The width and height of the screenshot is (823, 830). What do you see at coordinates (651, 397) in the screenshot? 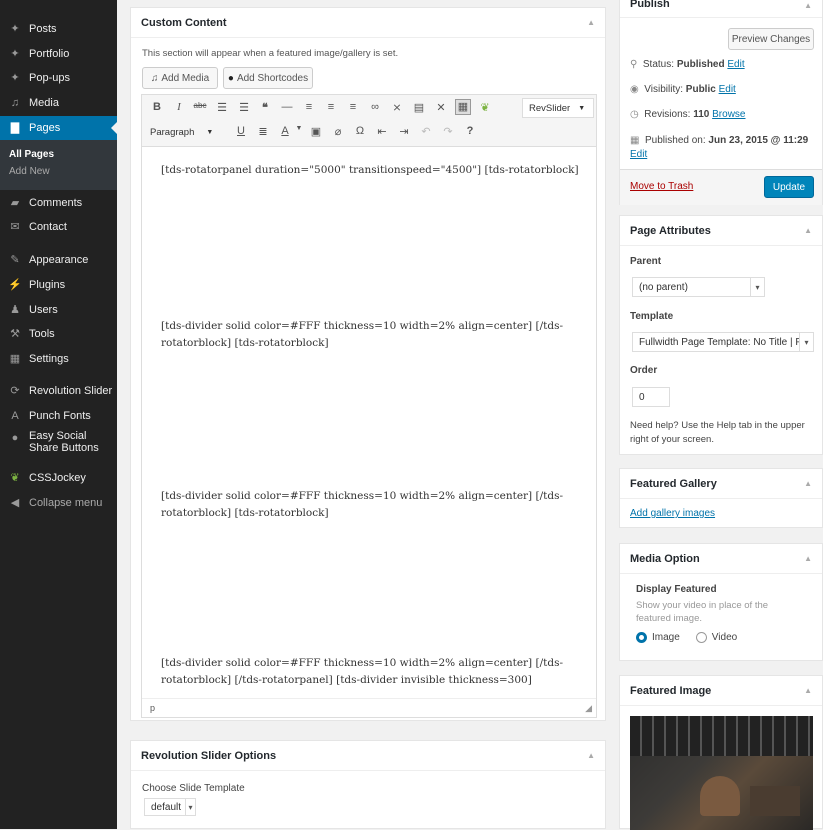
I see `order-input: 0` at bounding box center [651, 397].